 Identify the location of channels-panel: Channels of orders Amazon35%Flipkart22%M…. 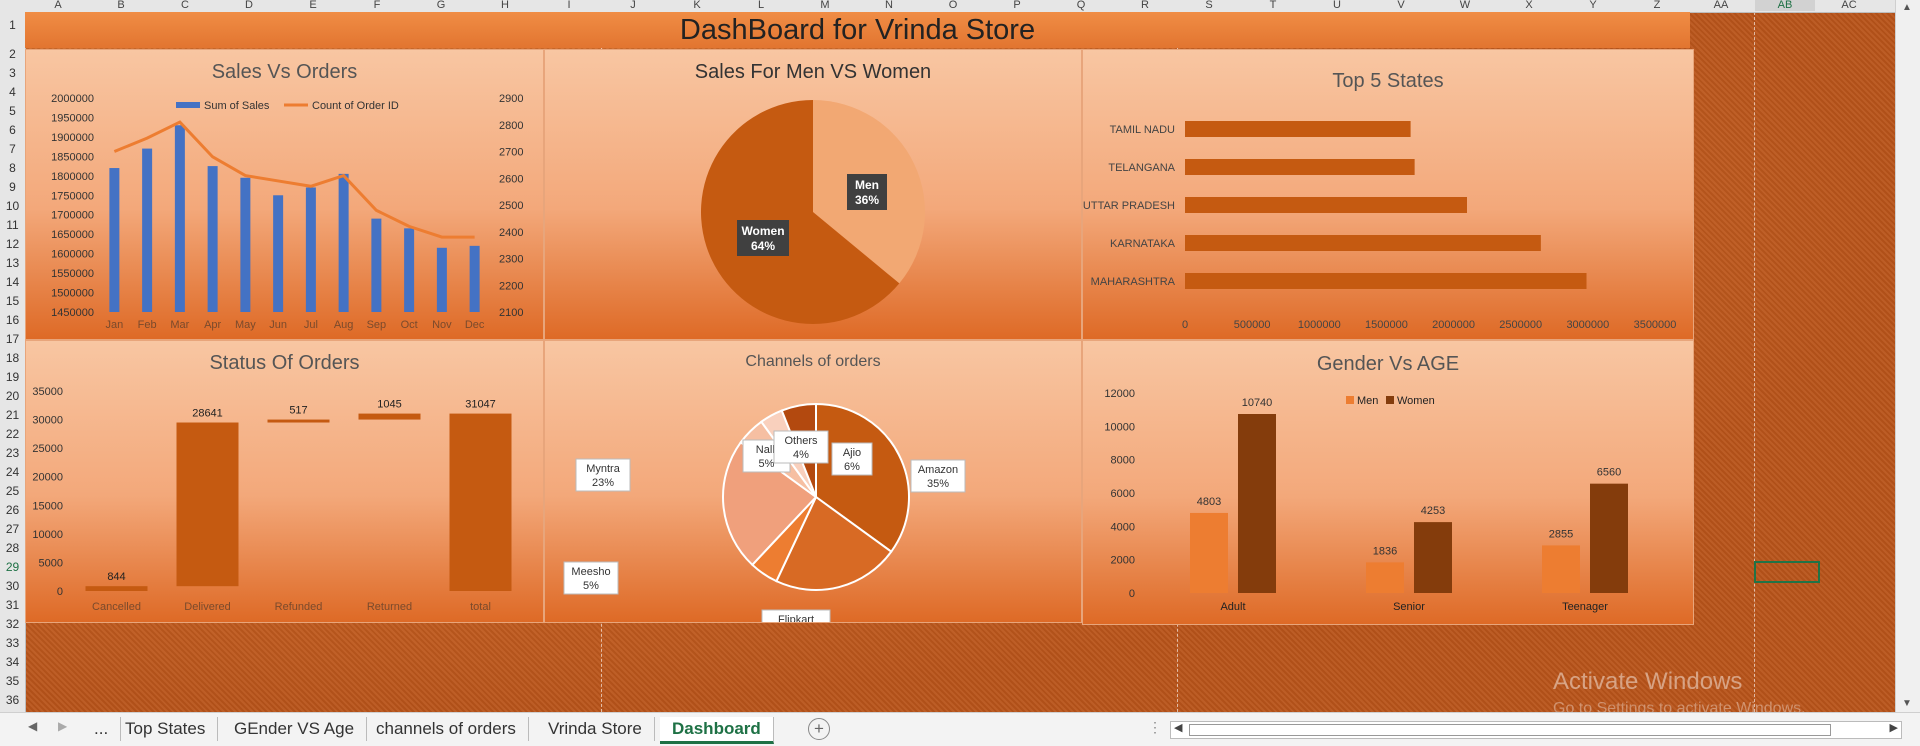
(813, 481).